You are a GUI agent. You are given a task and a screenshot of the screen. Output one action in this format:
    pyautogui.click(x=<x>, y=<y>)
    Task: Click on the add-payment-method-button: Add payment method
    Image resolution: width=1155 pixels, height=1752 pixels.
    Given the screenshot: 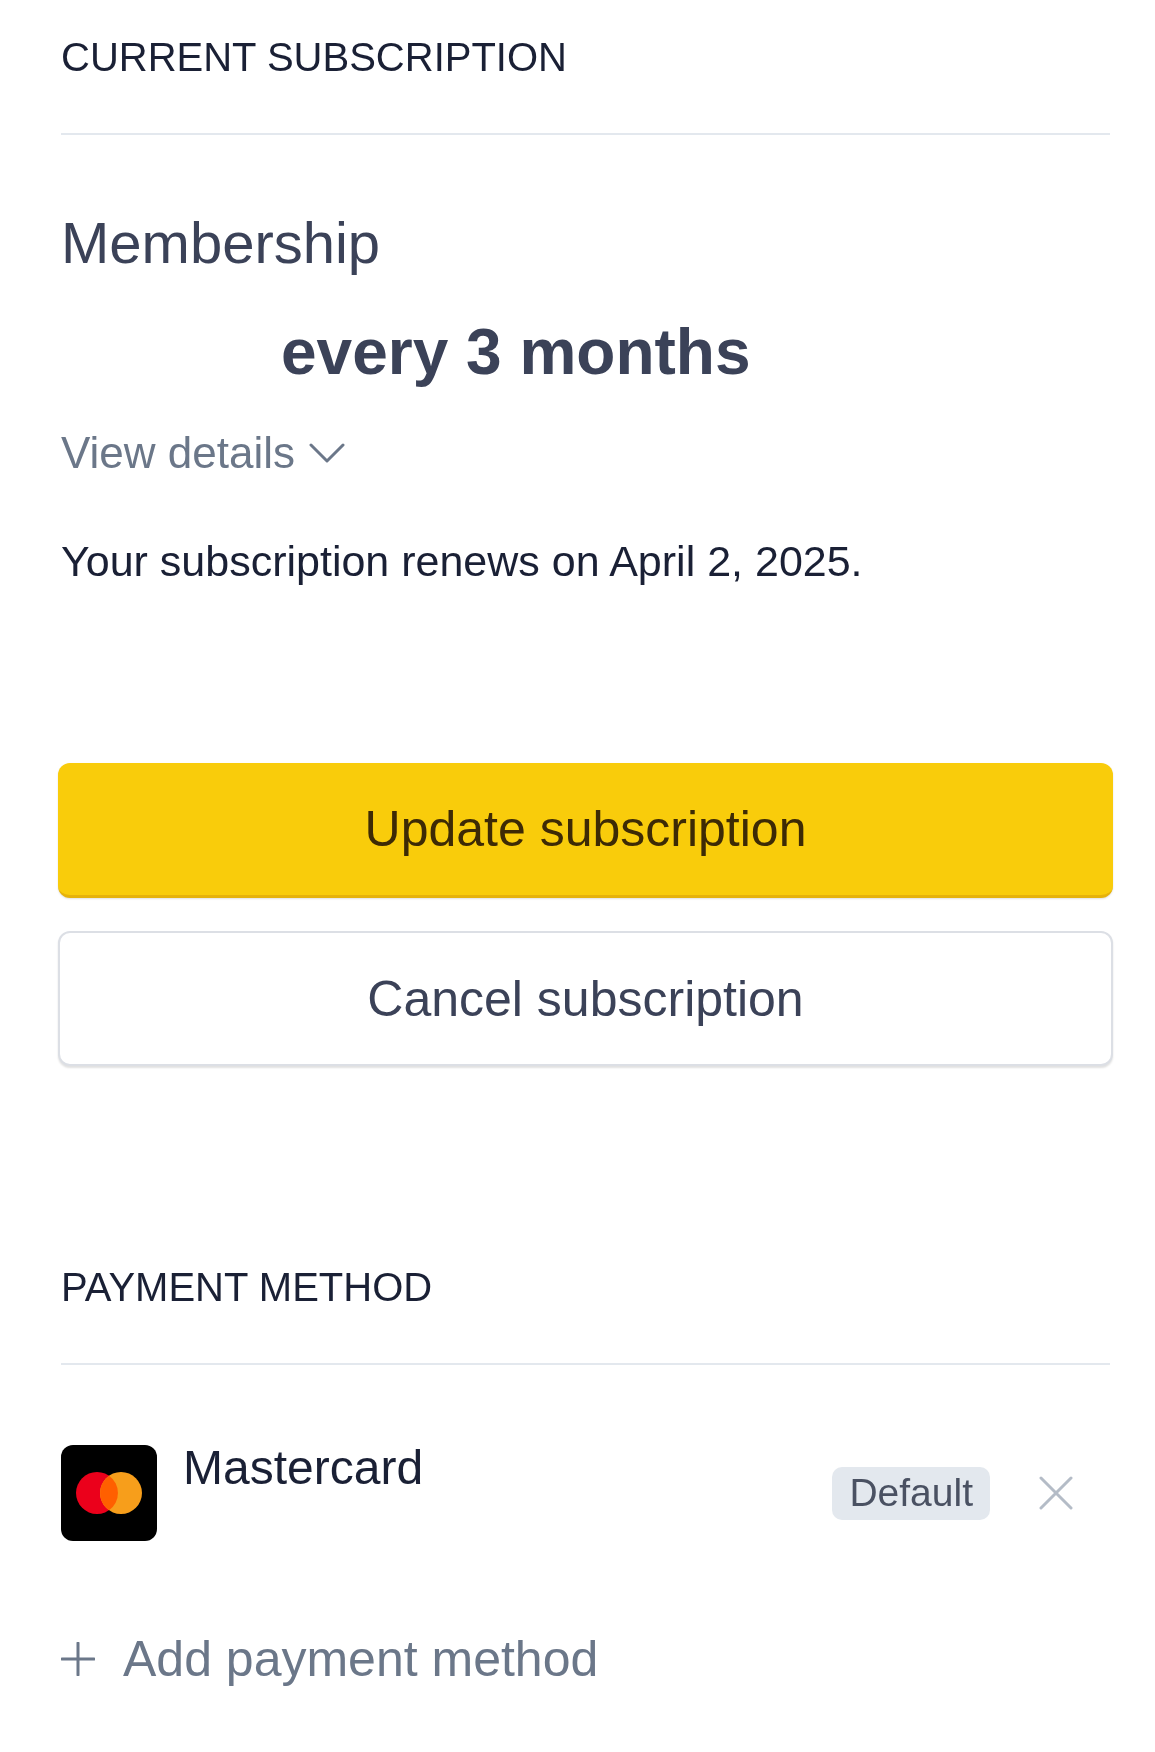 What is the action you would take?
    pyautogui.click(x=330, y=1659)
    